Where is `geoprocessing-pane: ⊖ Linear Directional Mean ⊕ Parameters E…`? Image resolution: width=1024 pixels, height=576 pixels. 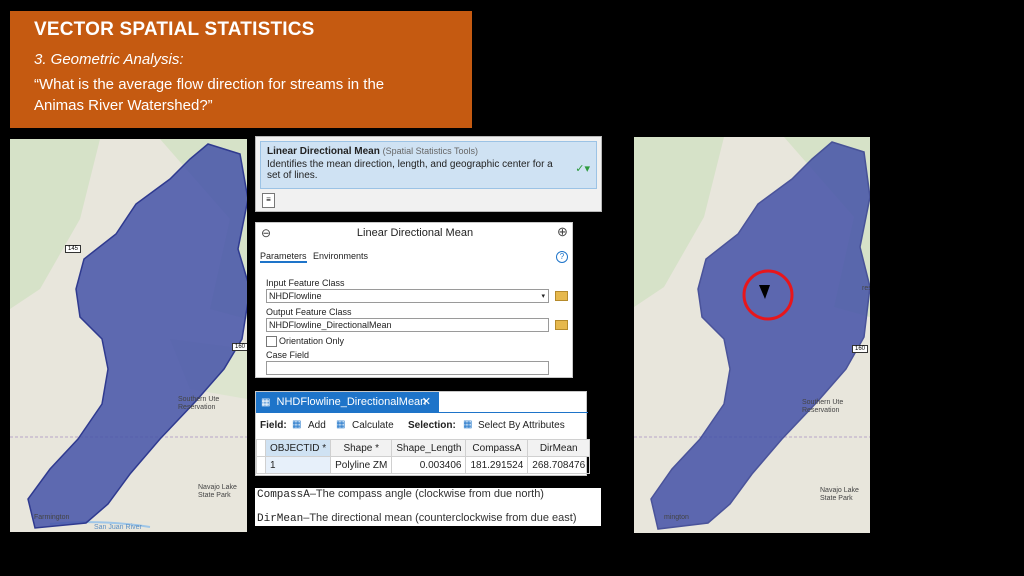 geoprocessing-pane: ⊖ Linear Directional Mean ⊕ Parameters E… is located at coordinates (414, 300).